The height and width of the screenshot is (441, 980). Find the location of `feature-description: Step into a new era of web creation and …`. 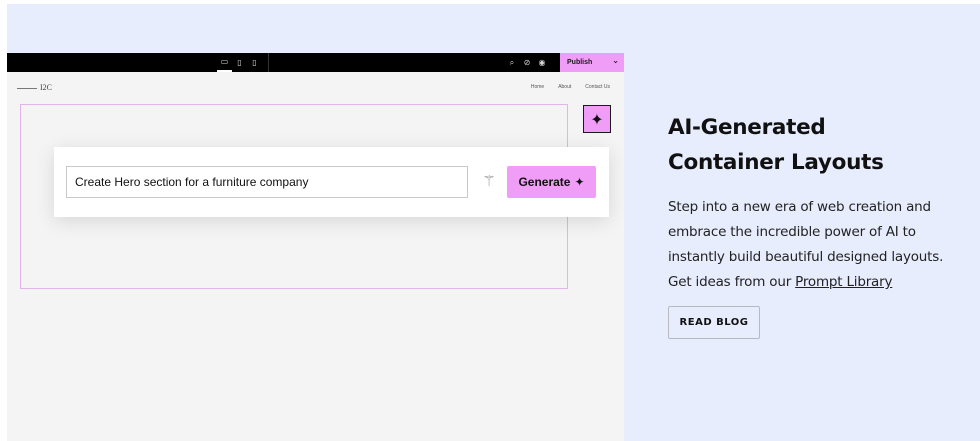

feature-description: Step into a new era of web creation and … is located at coordinates (818, 245).